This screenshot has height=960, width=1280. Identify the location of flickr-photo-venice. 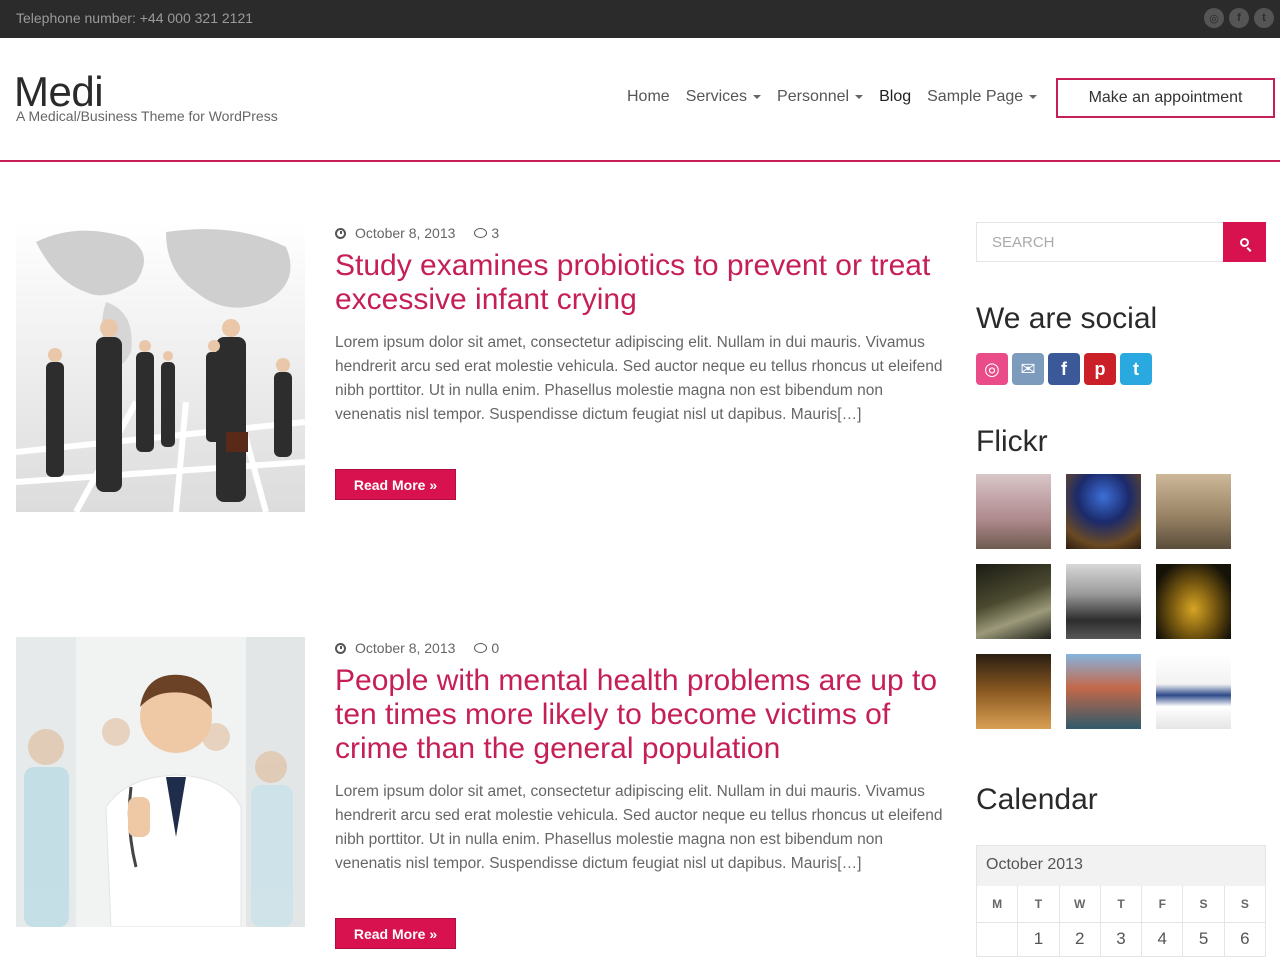
(1103, 691).